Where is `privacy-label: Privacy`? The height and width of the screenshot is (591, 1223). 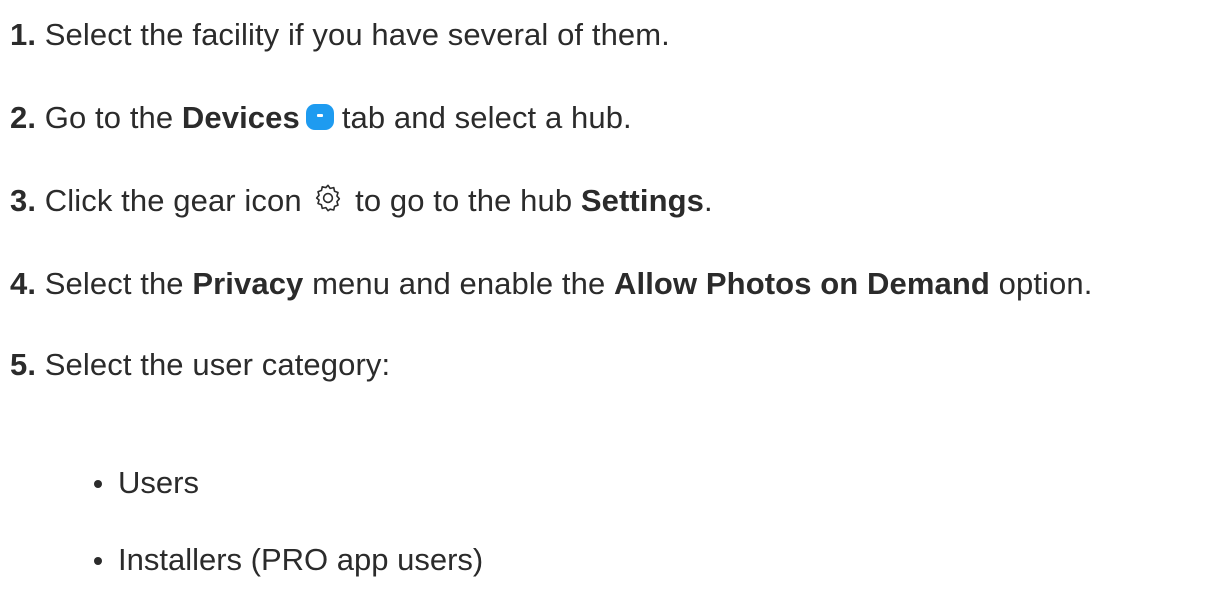
privacy-label: Privacy is located at coordinates (248, 283).